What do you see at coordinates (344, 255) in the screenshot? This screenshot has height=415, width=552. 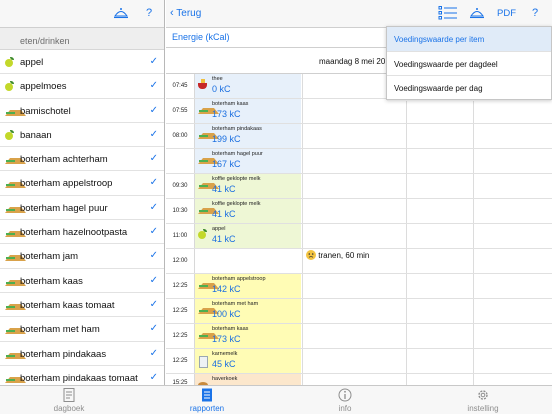 I see `mood-note-text: tranen, 60 min` at bounding box center [344, 255].